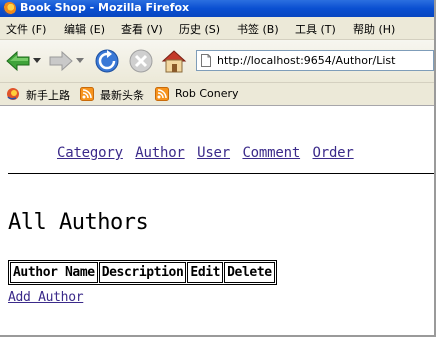 Image resolution: width=436 pixels, height=337 pixels. I want to click on bookmarks-toolbar: 新手上路 最新头条 Rob Conery, so click(217, 94).